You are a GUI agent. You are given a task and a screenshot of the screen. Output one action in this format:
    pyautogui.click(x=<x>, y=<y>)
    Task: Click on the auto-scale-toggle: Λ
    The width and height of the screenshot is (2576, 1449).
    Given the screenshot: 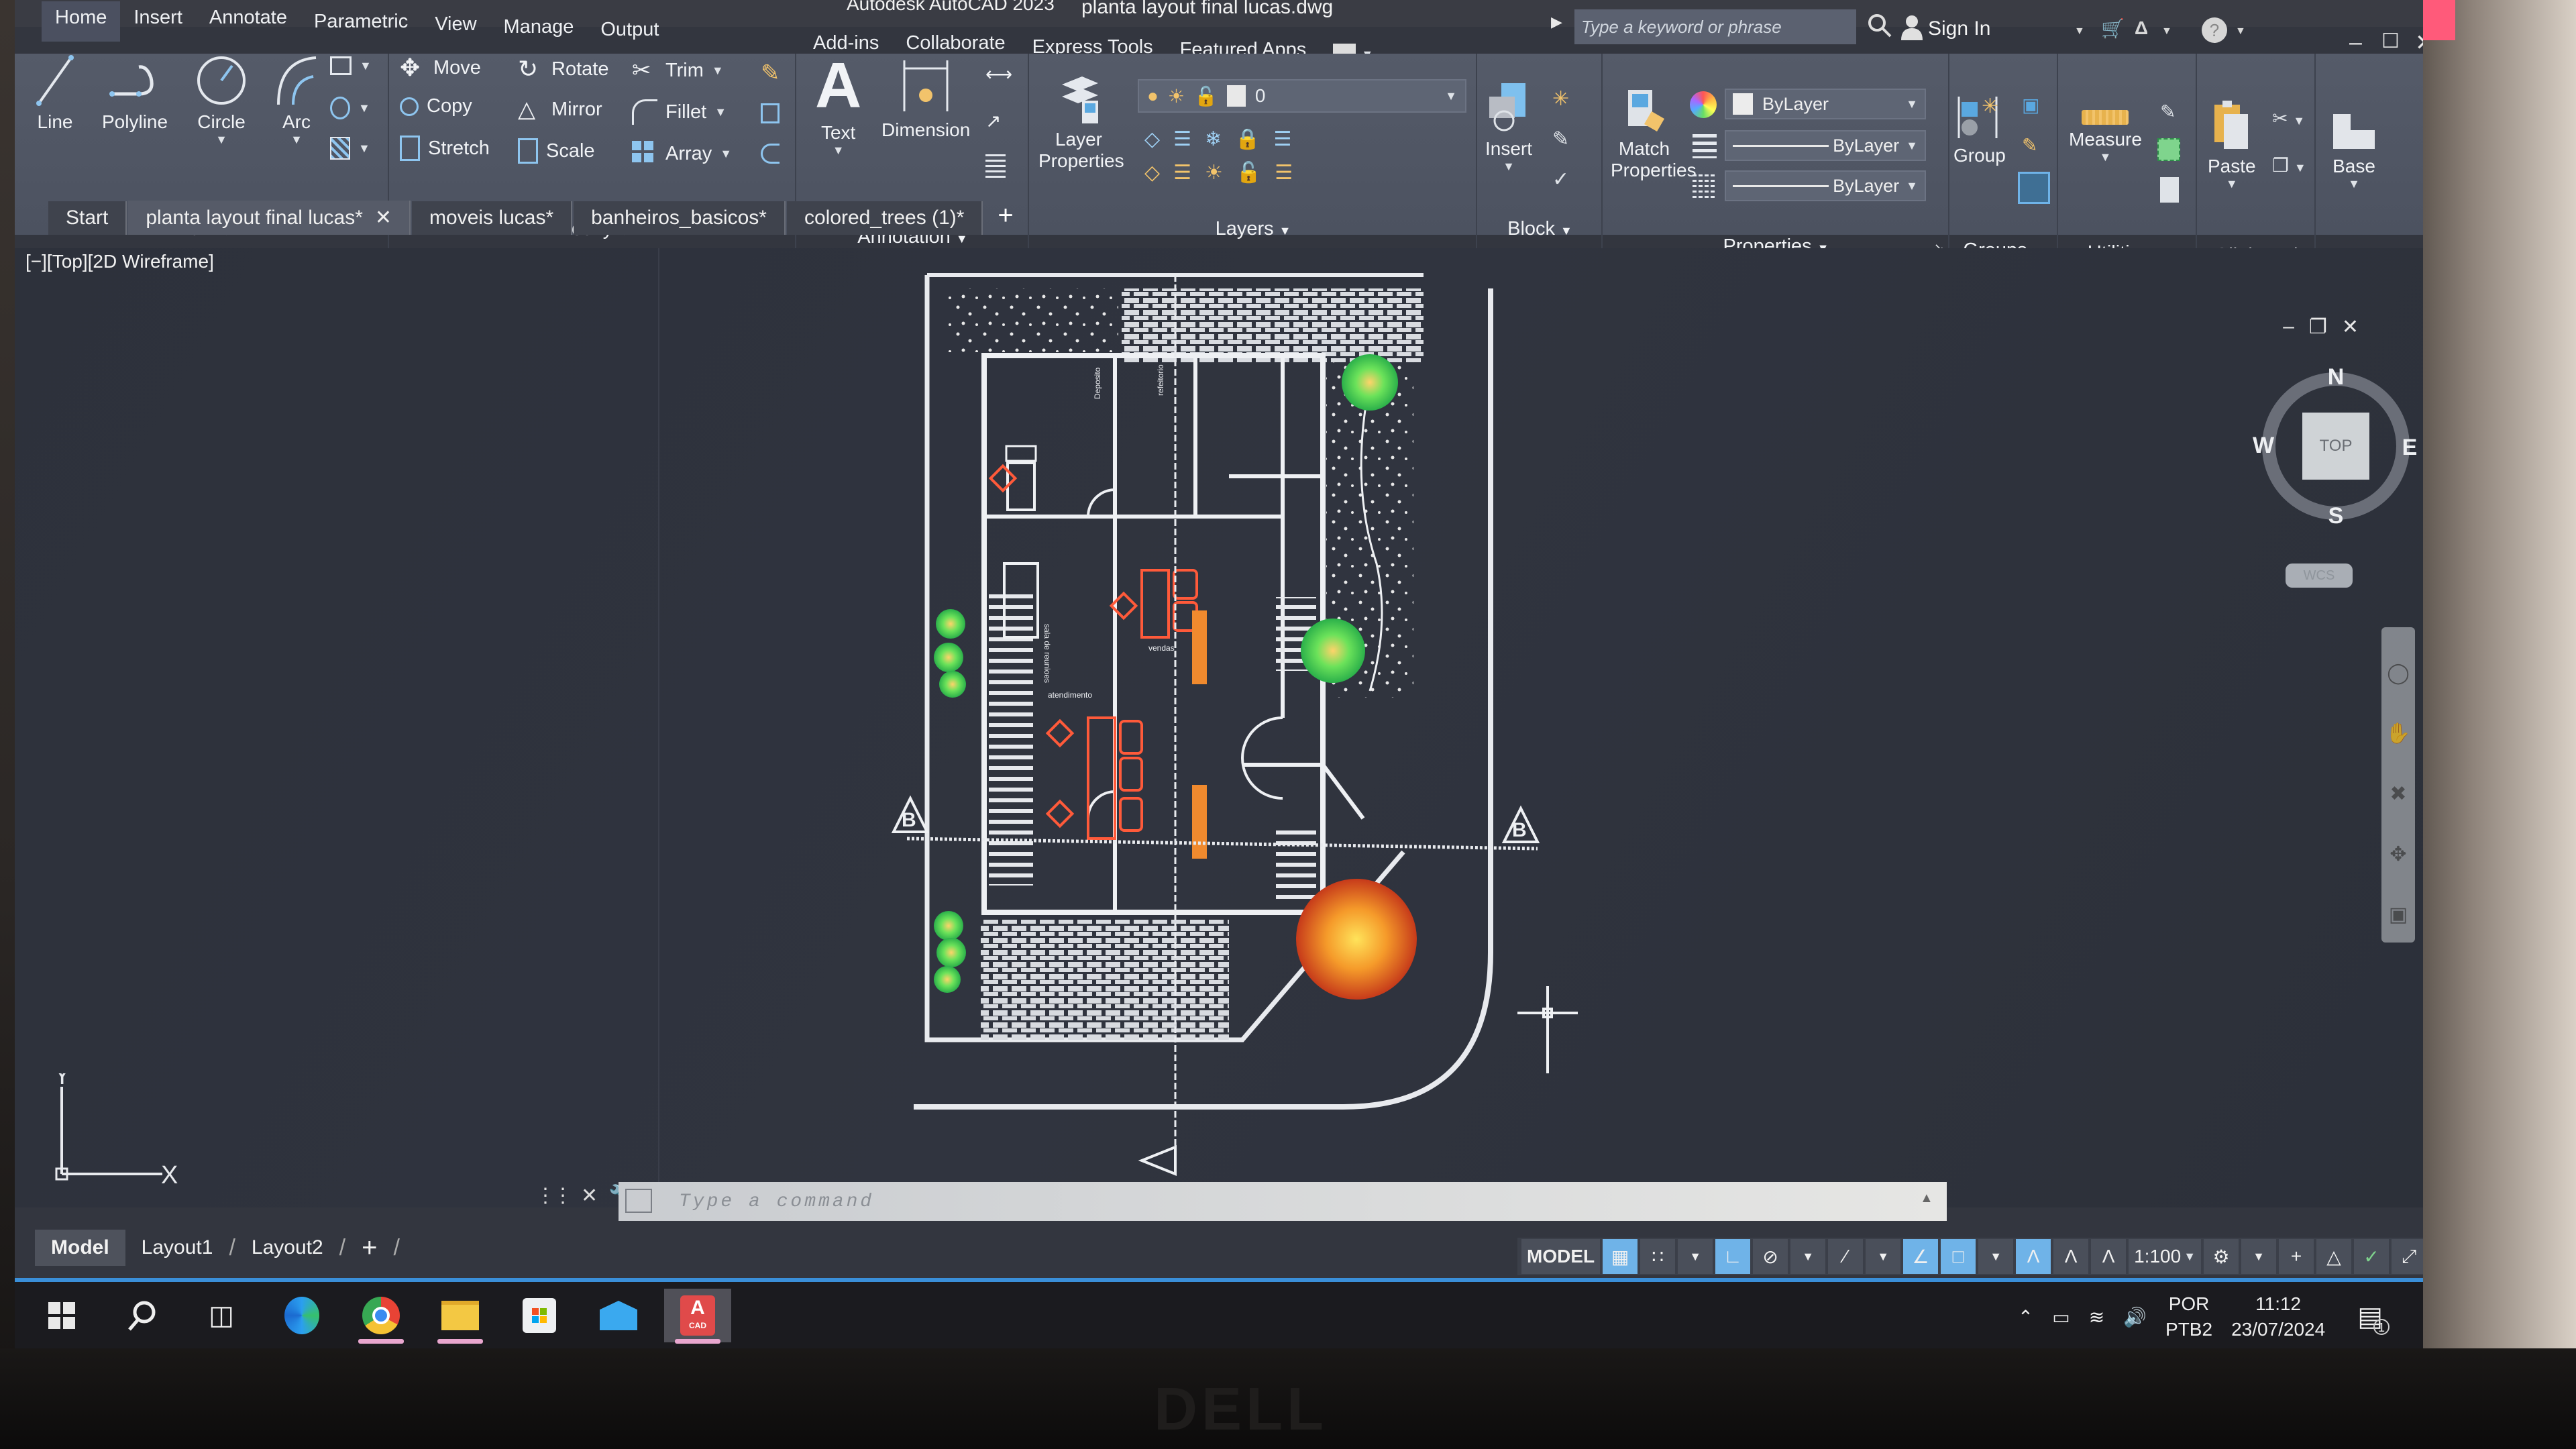 What is the action you would take?
    pyautogui.click(x=2071, y=1256)
    